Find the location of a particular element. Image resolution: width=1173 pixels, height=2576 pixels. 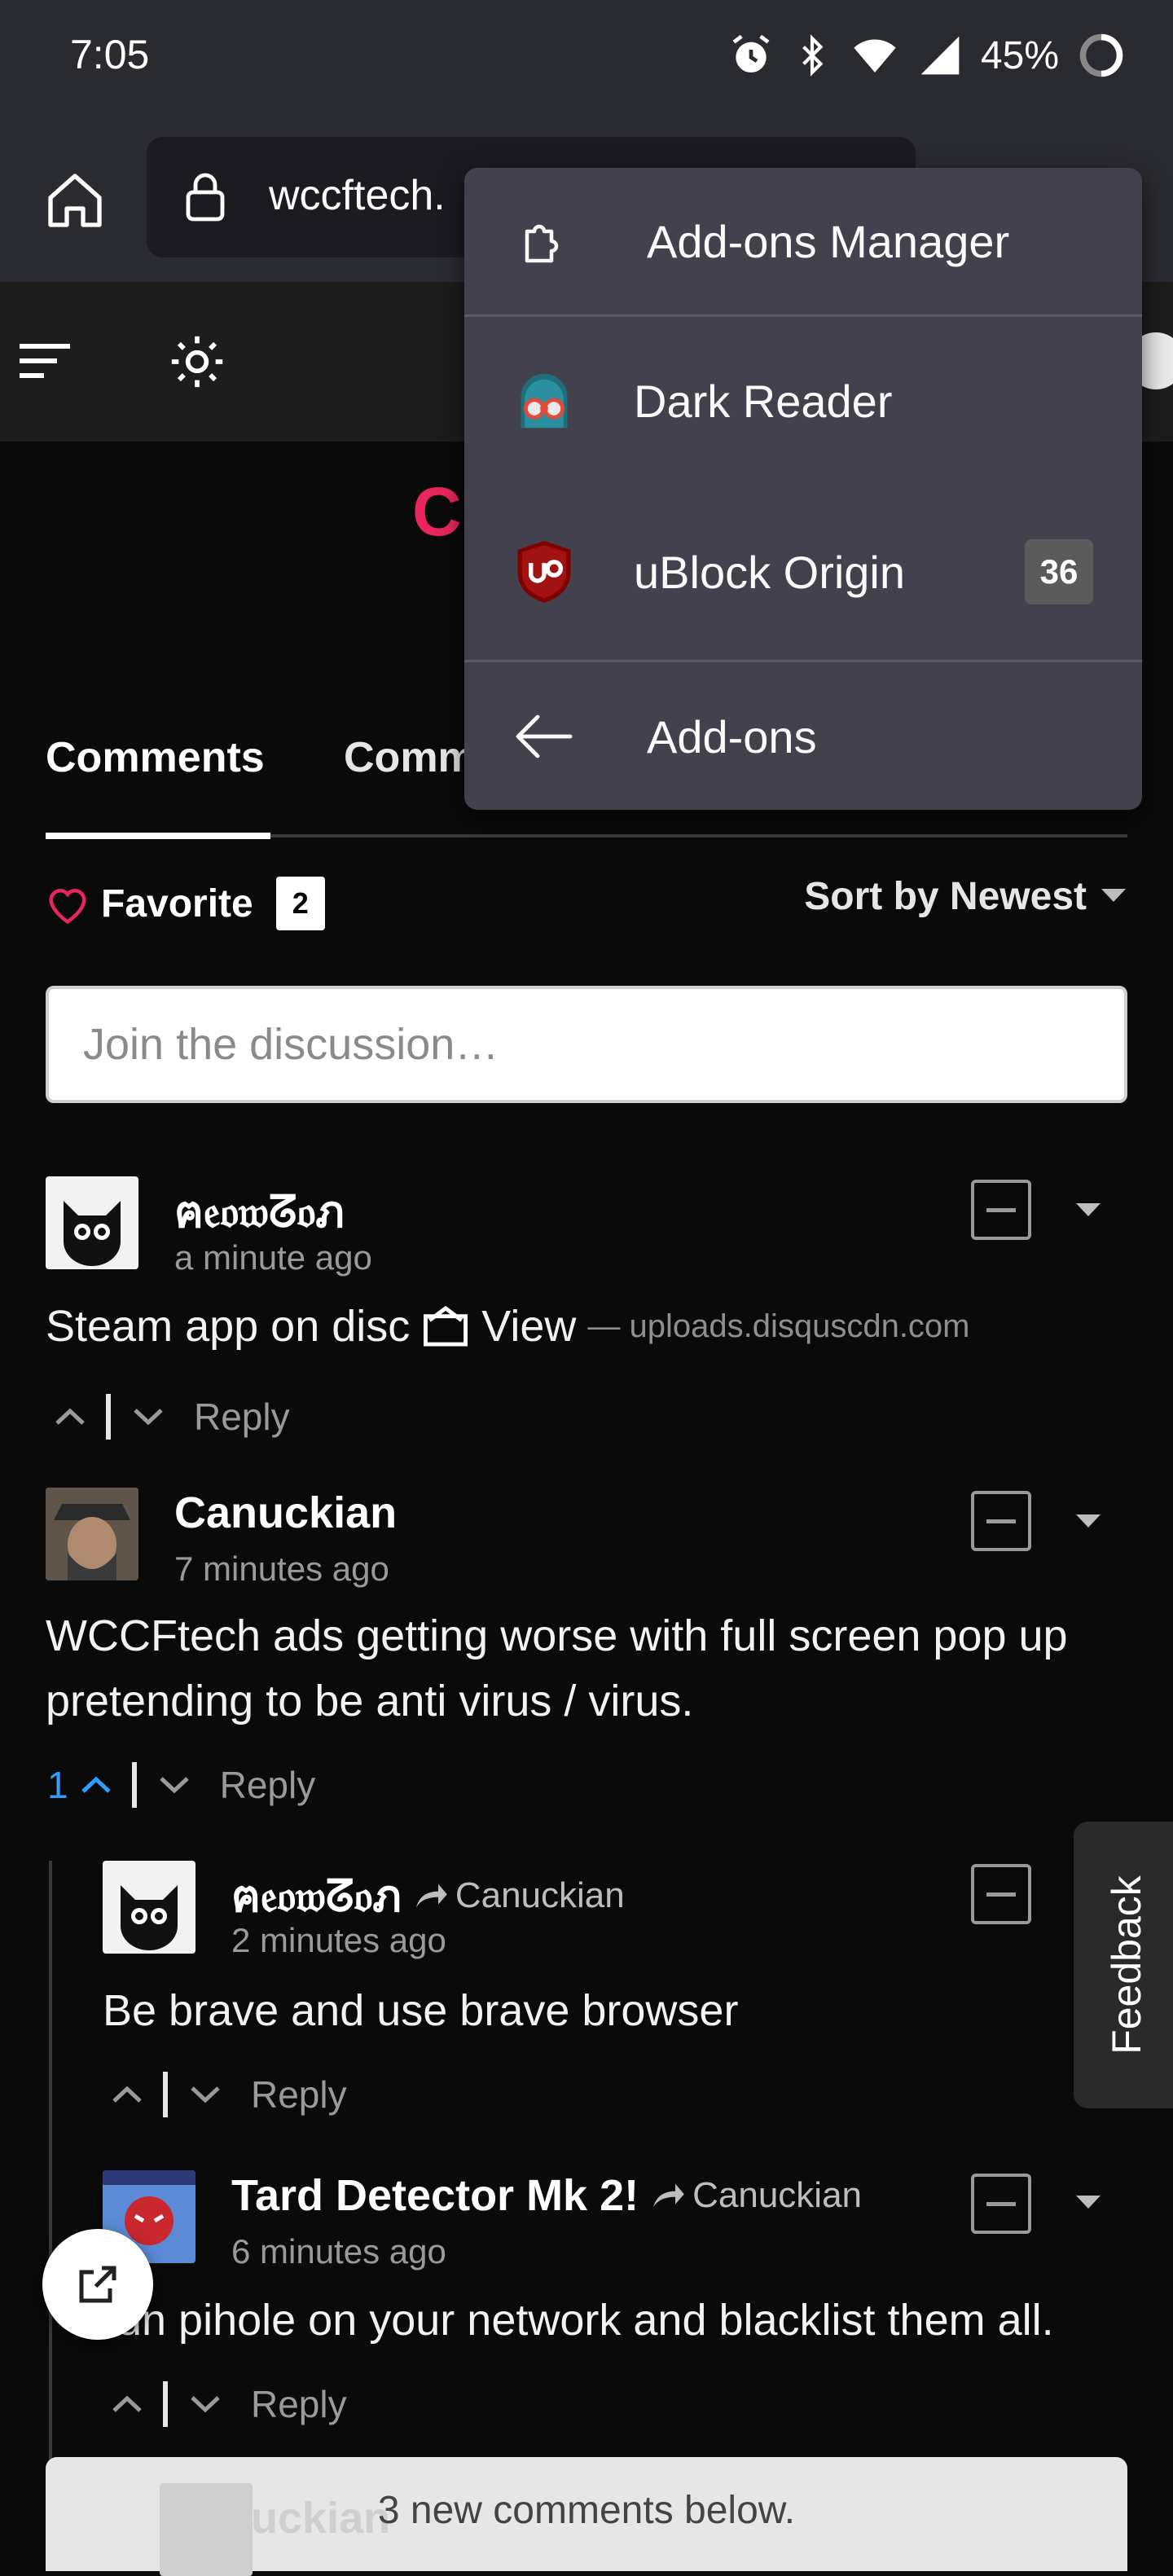

share-icon is located at coordinates (97, 2284).